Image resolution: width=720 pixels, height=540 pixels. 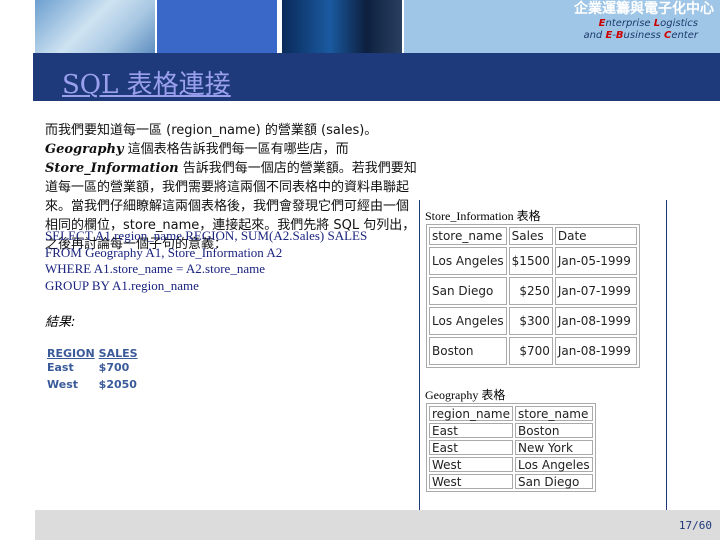 I want to click on circuit-image, so click(x=342, y=26).